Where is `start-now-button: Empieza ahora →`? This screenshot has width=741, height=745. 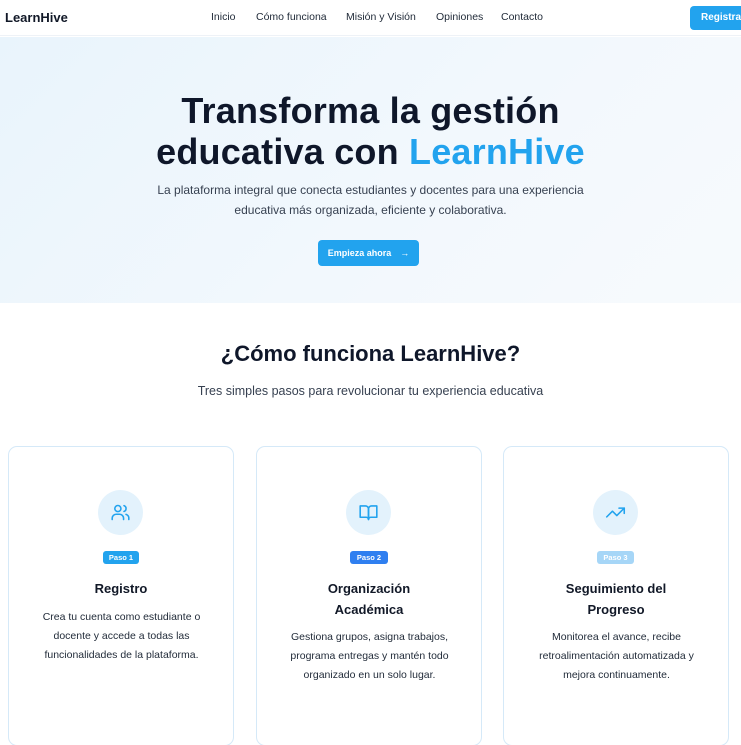 start-now-button: Empieza ahora → is located at coordinates (368, 253).